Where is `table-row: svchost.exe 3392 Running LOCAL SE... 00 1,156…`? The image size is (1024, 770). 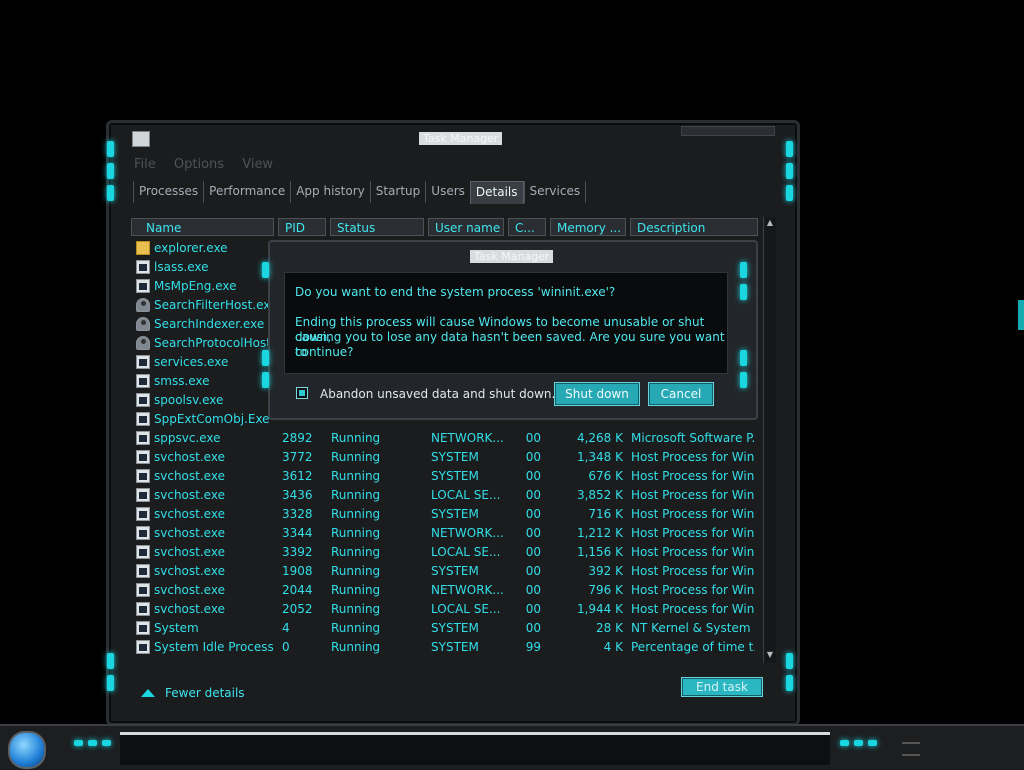 table-row: svchost.exe 3392 Running LOCAL SE... 00 1,156… is located at coordinates (446, 552).